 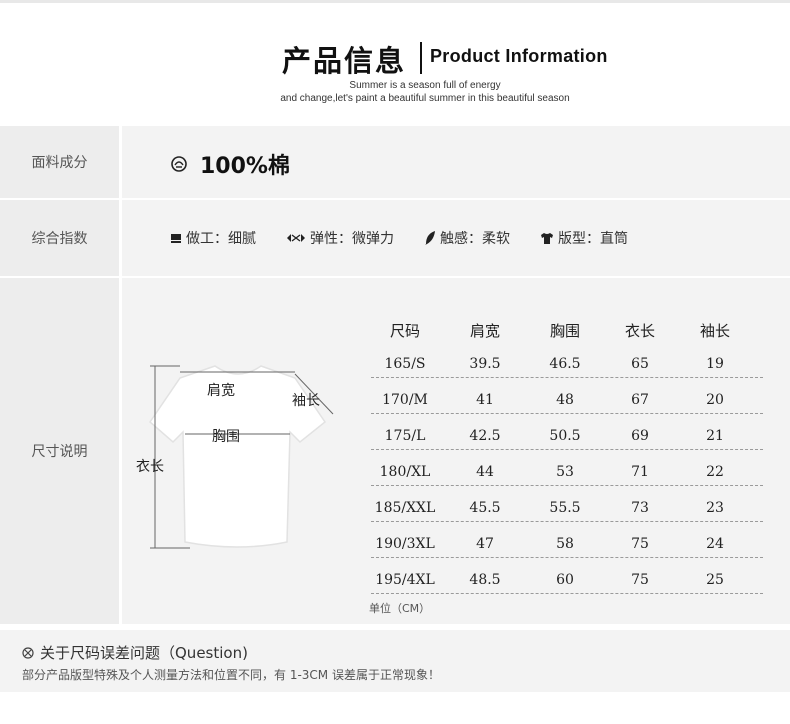 I want to click on table-cell: 185/XXL, so click(x=405, y=508).